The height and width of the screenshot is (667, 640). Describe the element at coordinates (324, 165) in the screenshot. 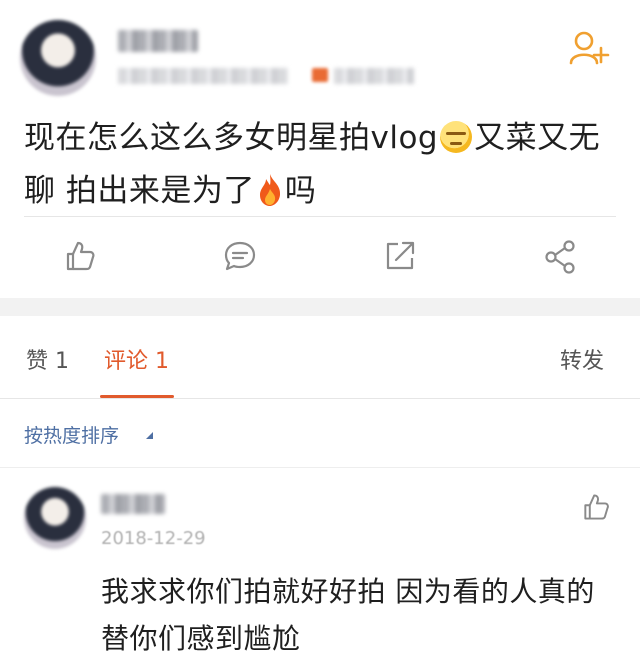

I see `post-content: 现在怎么这么多女明星拍vlog 又菜又无聊 拍出来是为了 吗` at that location.